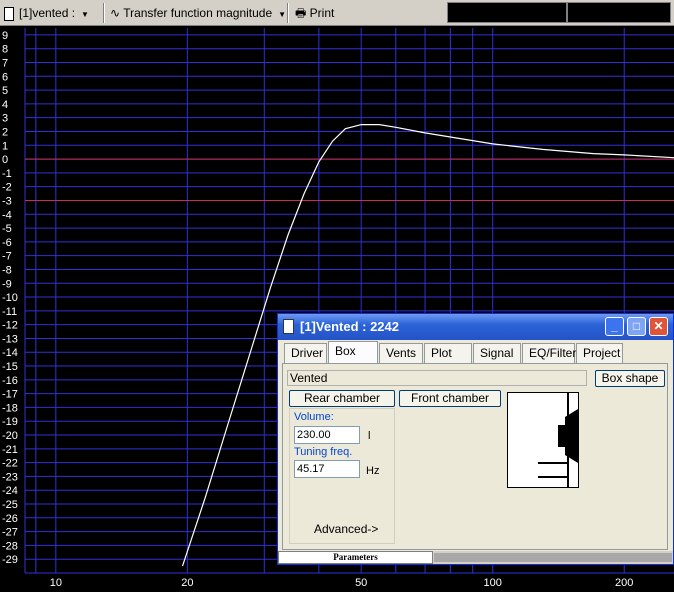  I want to click on tab-label: Box, so click(345, 351).